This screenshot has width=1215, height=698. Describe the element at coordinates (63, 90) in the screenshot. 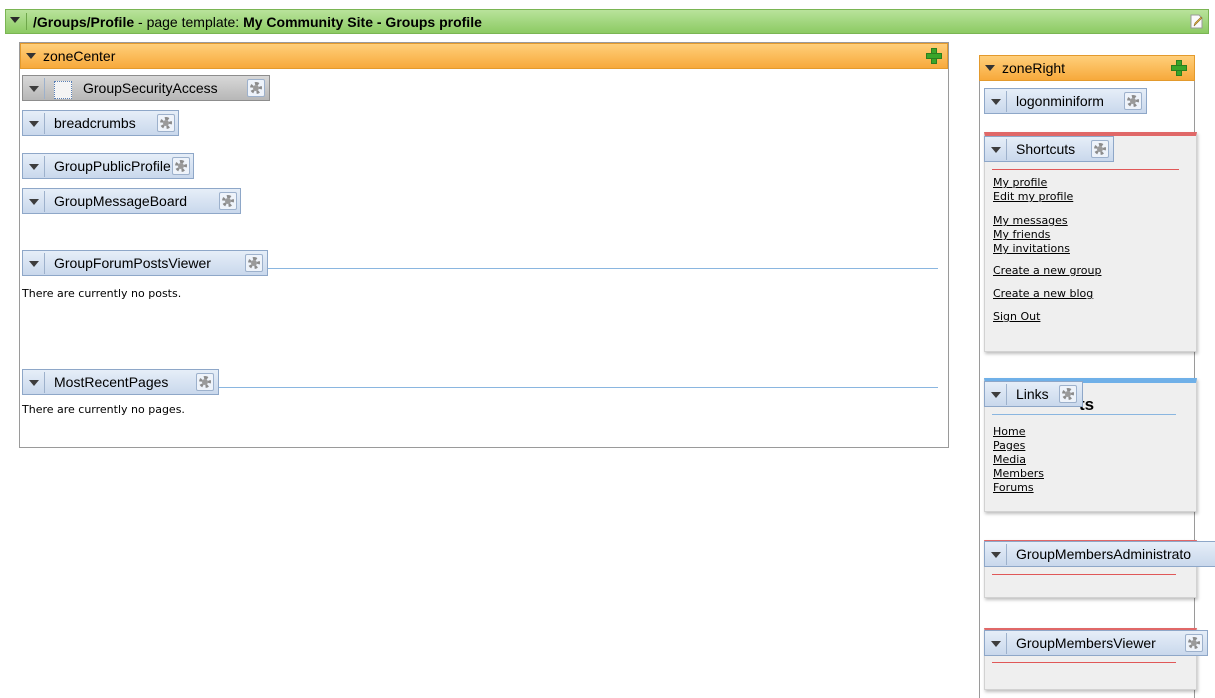

I see `select-checkbox` at that location.